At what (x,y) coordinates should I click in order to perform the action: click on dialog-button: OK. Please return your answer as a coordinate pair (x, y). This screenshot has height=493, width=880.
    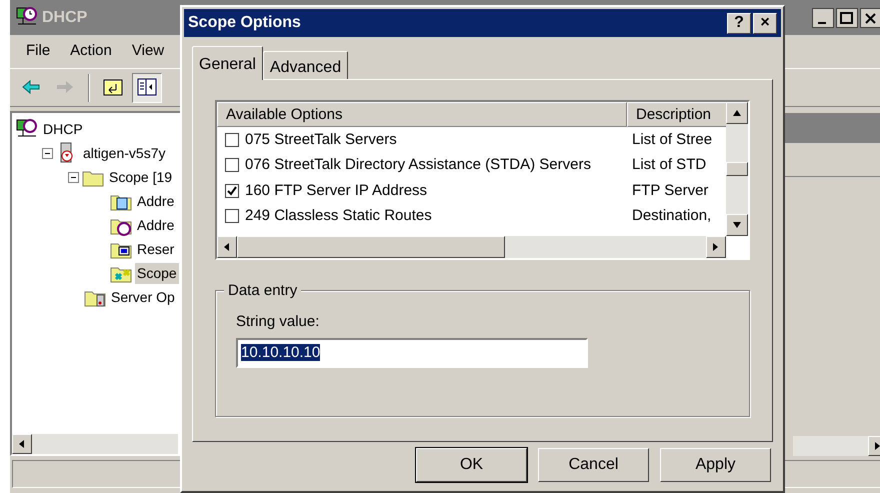
    Looking at the image, I should click on (471, 465).